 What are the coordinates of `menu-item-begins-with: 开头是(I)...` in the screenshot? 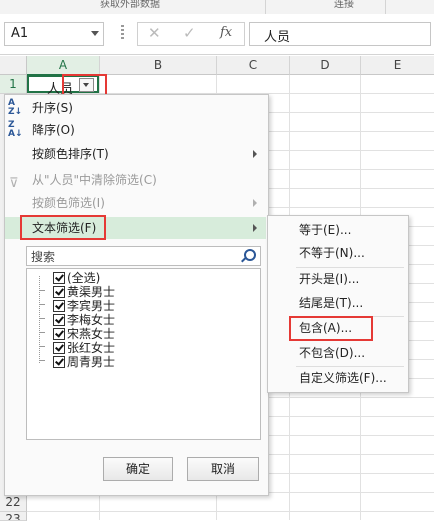 It's located at (337, 279).